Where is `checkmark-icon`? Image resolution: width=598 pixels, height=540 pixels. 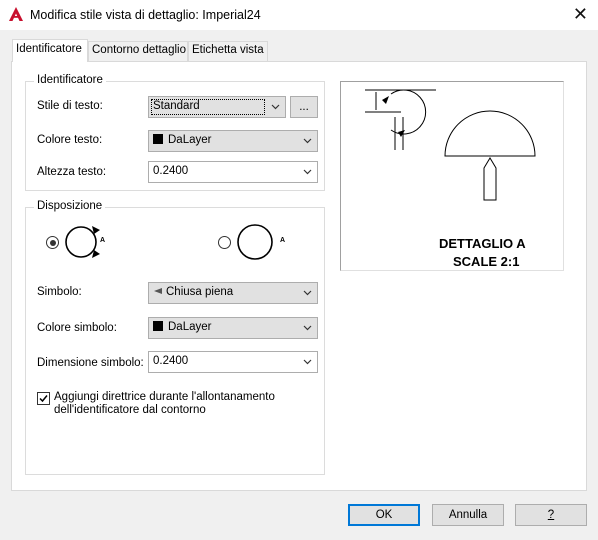 checkmark-icon is located at coordinates (43, 399).